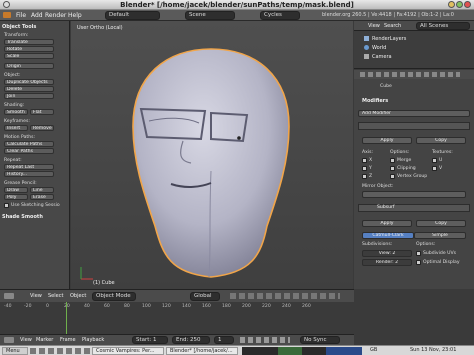  Describe the element at coordinates (285, 296) in the screenshot. I see `layer-buttons` at that location.